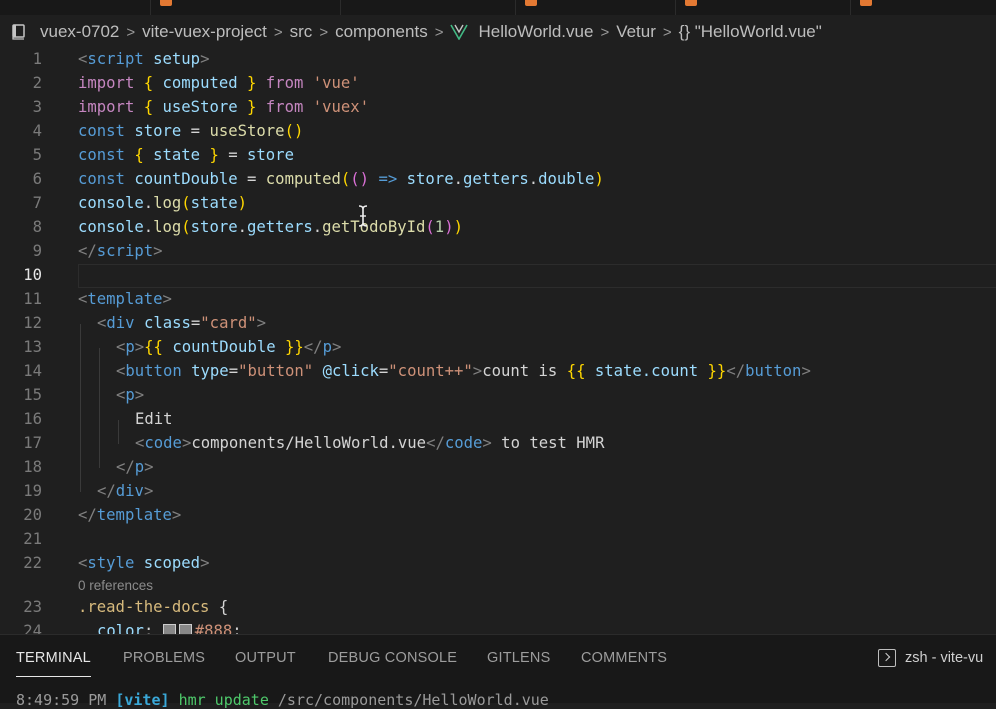 Image resolution: width=996 pixels, height=709 pixels. What do you see at coordinates (32, 443) in the screenshot?
I see `line-number: 17` at bounding box center [32, 443].